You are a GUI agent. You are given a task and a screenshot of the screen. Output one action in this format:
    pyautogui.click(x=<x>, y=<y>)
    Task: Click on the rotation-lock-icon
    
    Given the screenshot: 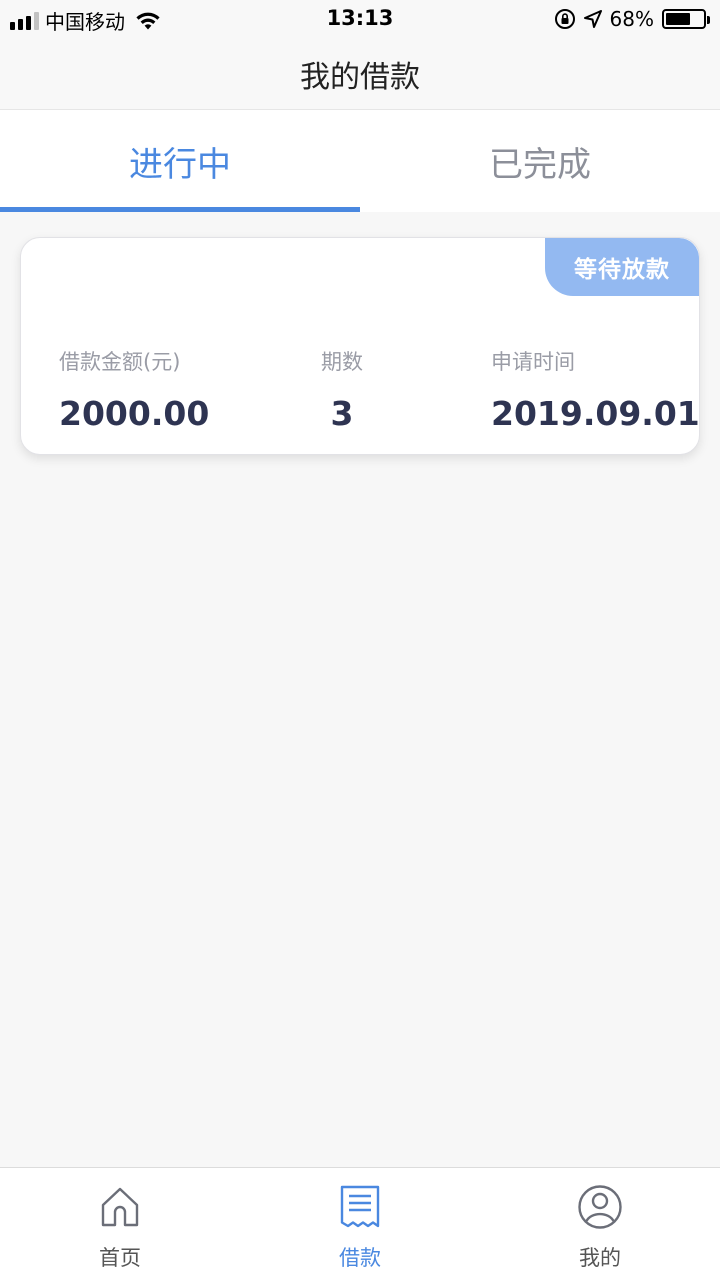 What is the action you would take?
    pyautogui.click(x=564, y=19)
    